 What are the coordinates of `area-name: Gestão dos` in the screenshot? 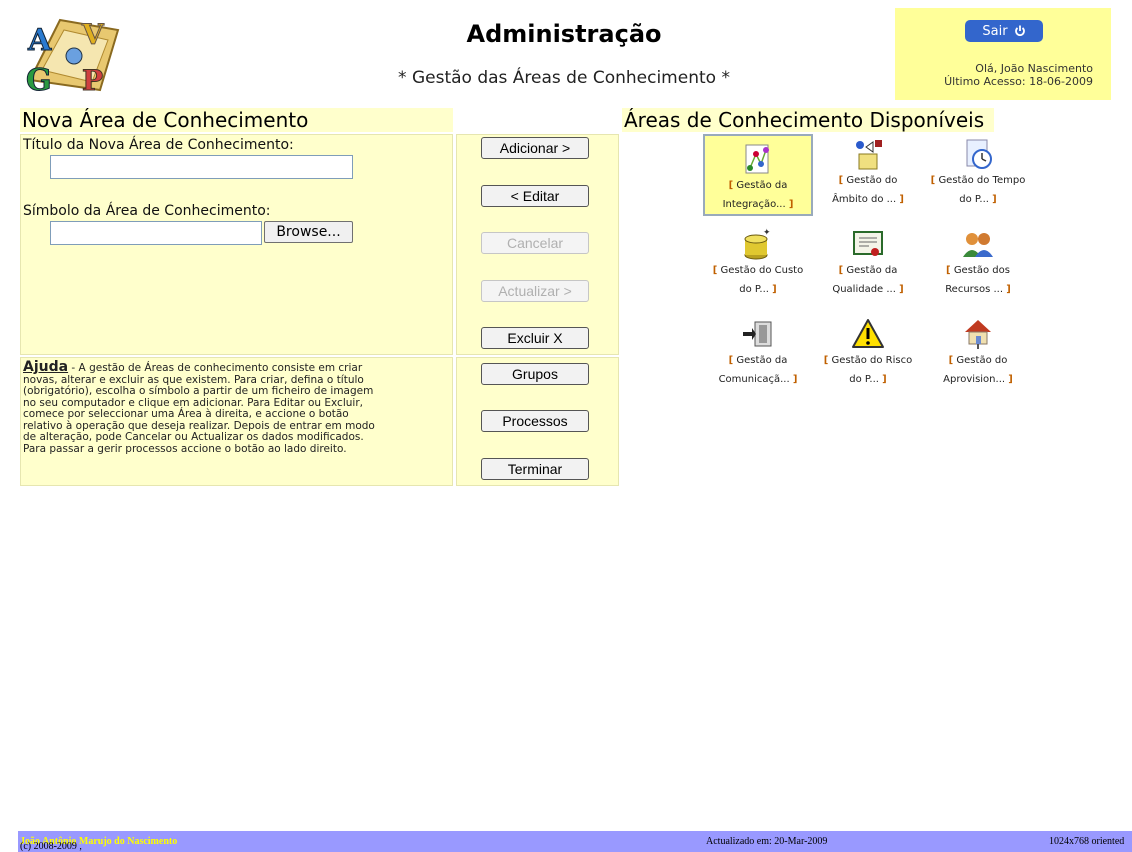 It's located at (981, 270).